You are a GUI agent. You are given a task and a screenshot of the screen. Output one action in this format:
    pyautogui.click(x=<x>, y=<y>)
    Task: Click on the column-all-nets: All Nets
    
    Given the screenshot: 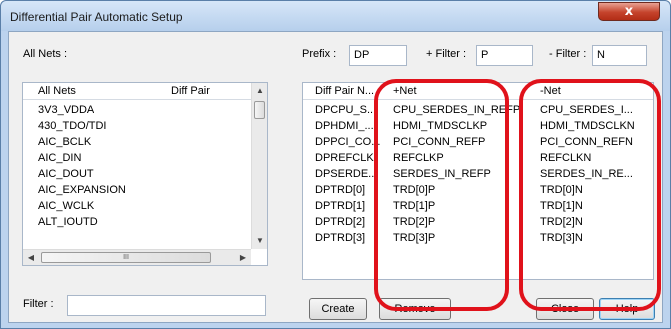 What is the action you would take?
    pyautogui.click(x=57, y=91)
    